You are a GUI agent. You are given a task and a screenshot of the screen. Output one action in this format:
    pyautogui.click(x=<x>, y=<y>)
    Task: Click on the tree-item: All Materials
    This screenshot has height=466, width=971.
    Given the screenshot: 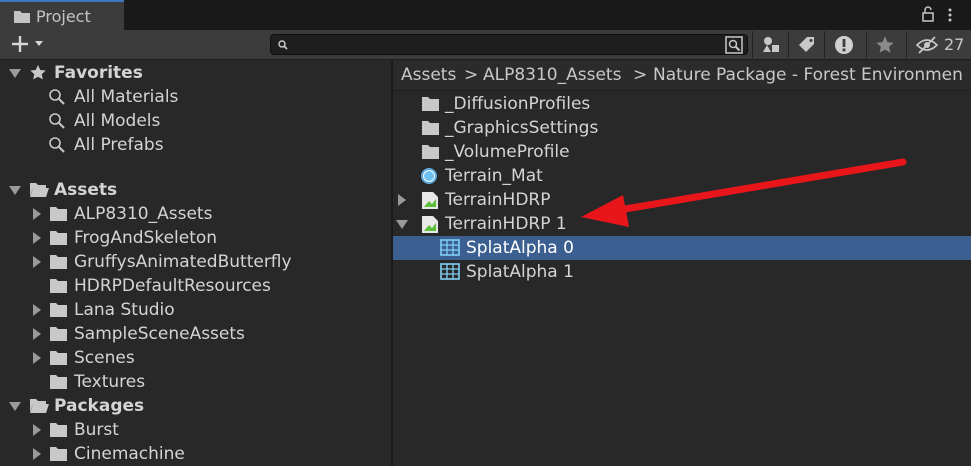 What is the action you would take?
    pyautogui.click(x=195, y=97)
    